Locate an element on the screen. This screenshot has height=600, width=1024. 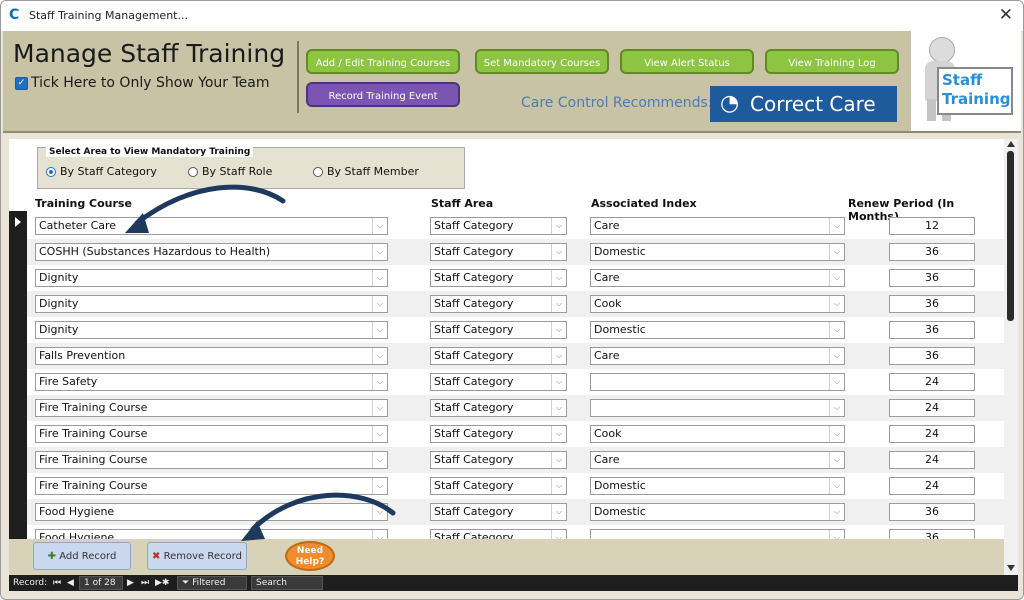
annotation-arrow-remove is located at coordinates (323, 512).